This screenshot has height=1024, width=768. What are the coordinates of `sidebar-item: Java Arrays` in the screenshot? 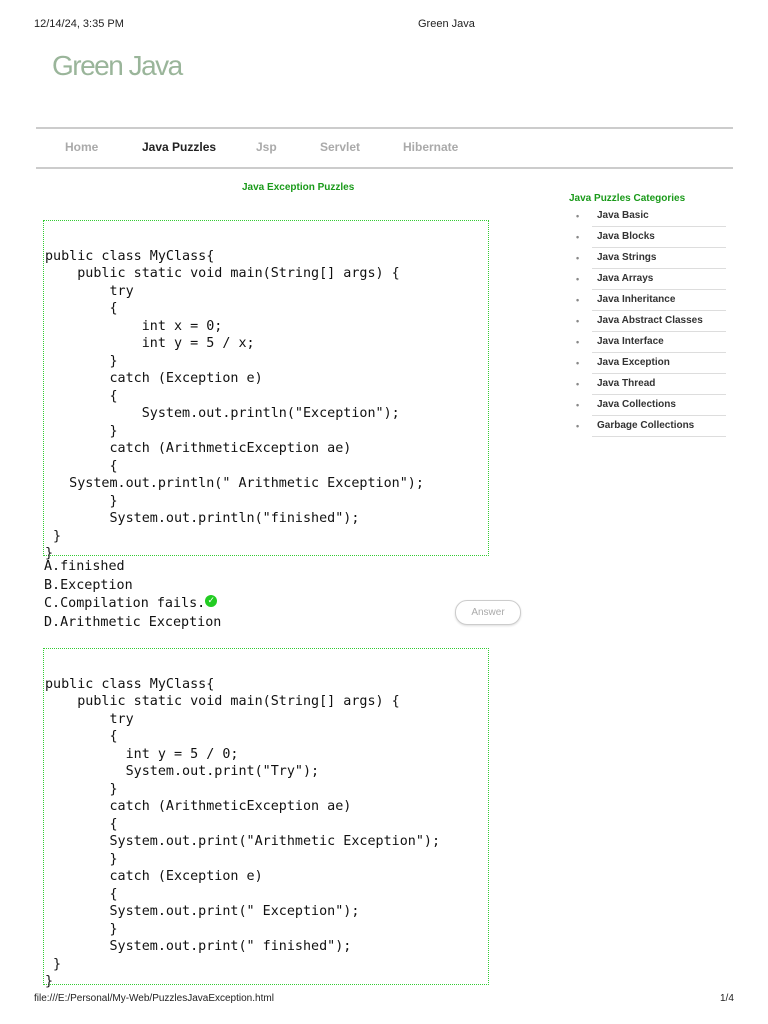 It's located at (651, 279).